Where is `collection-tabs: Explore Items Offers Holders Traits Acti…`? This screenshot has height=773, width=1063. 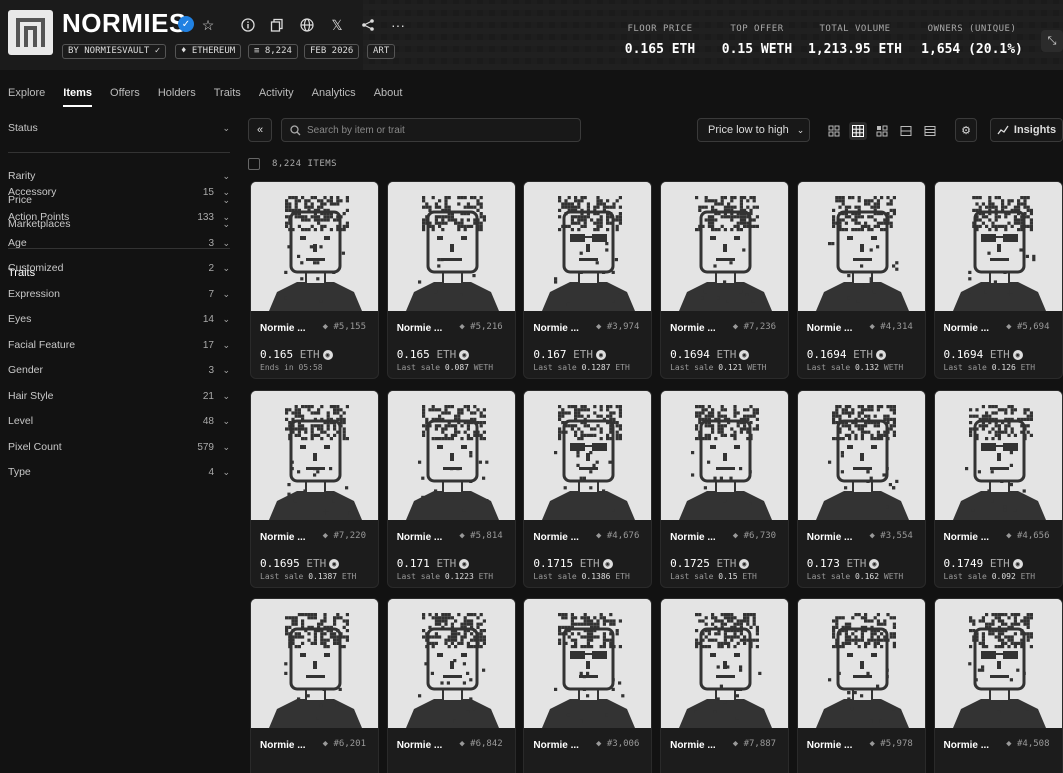 collection-tabs: Explore Items Offers Holders Traits Acti… is located at coordinates (214, 97).